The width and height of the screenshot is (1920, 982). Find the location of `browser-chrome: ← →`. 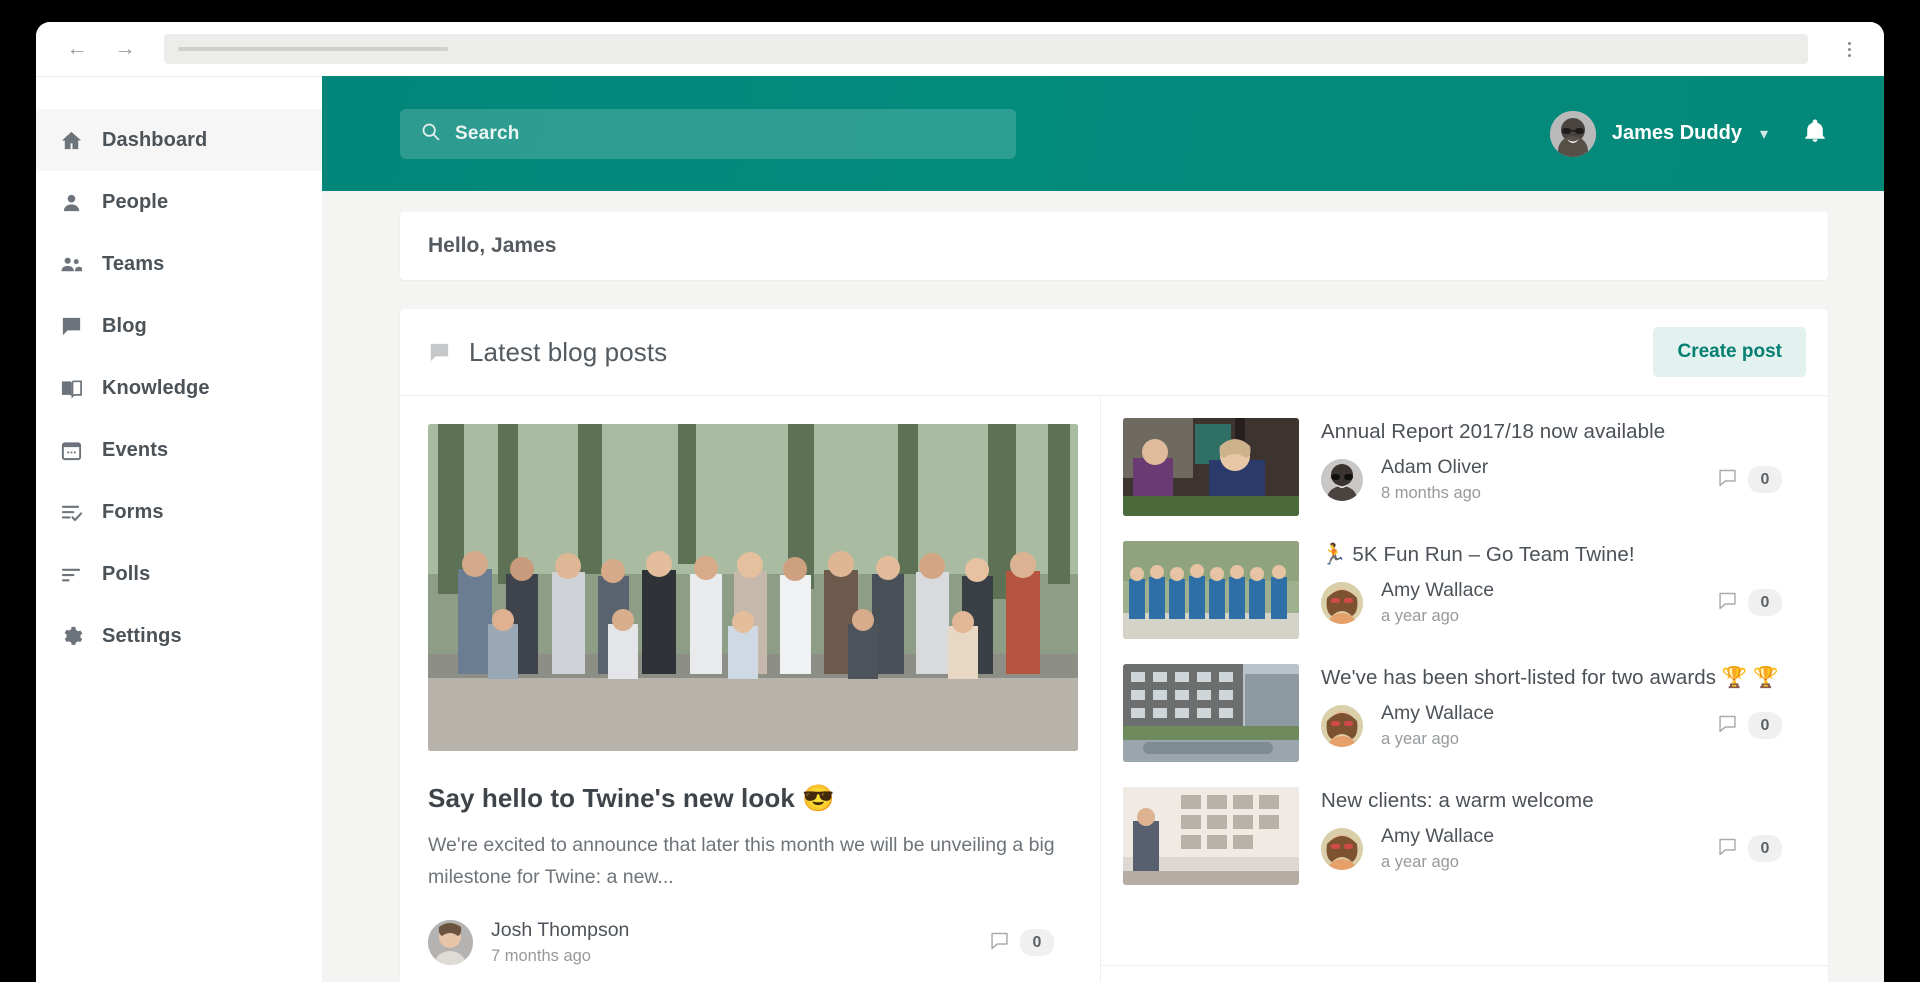

browser-chrome: ← → is located at coordinates (960, 49).